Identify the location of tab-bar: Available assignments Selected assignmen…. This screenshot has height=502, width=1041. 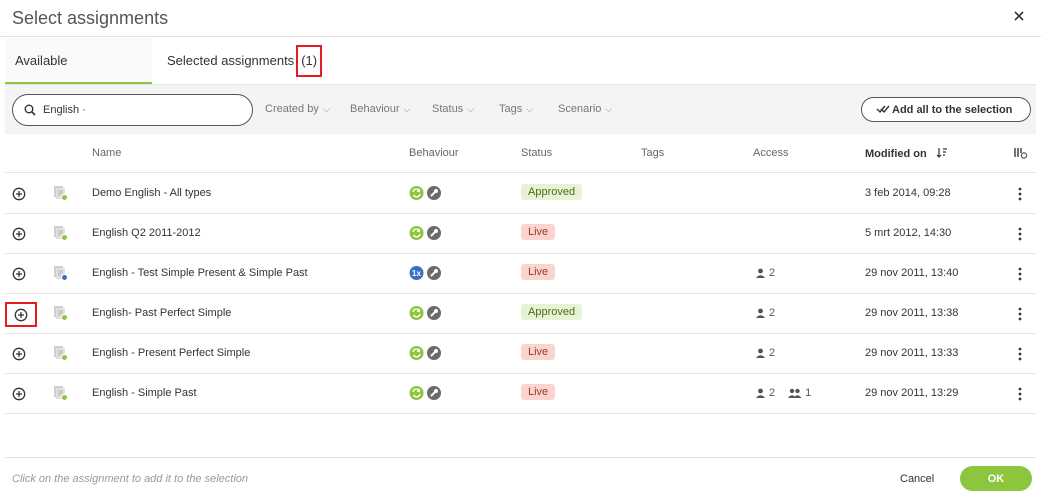
(520, 76).